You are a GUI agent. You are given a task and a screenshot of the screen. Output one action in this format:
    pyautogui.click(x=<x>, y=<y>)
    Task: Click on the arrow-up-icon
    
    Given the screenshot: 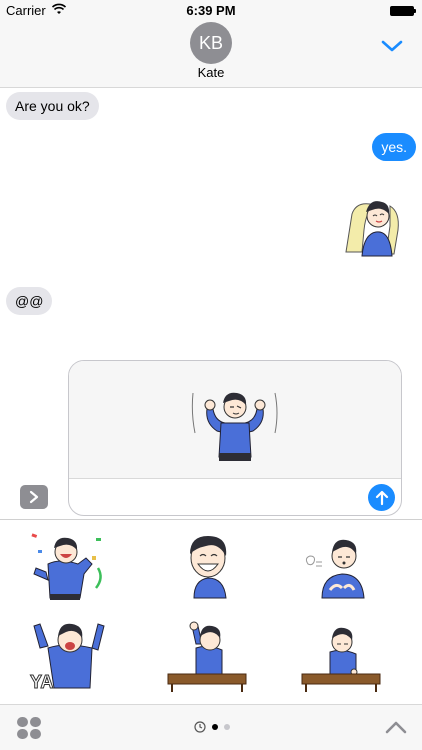 What is the action you would take?
    pyautogui.click(x=381, y=497)
    